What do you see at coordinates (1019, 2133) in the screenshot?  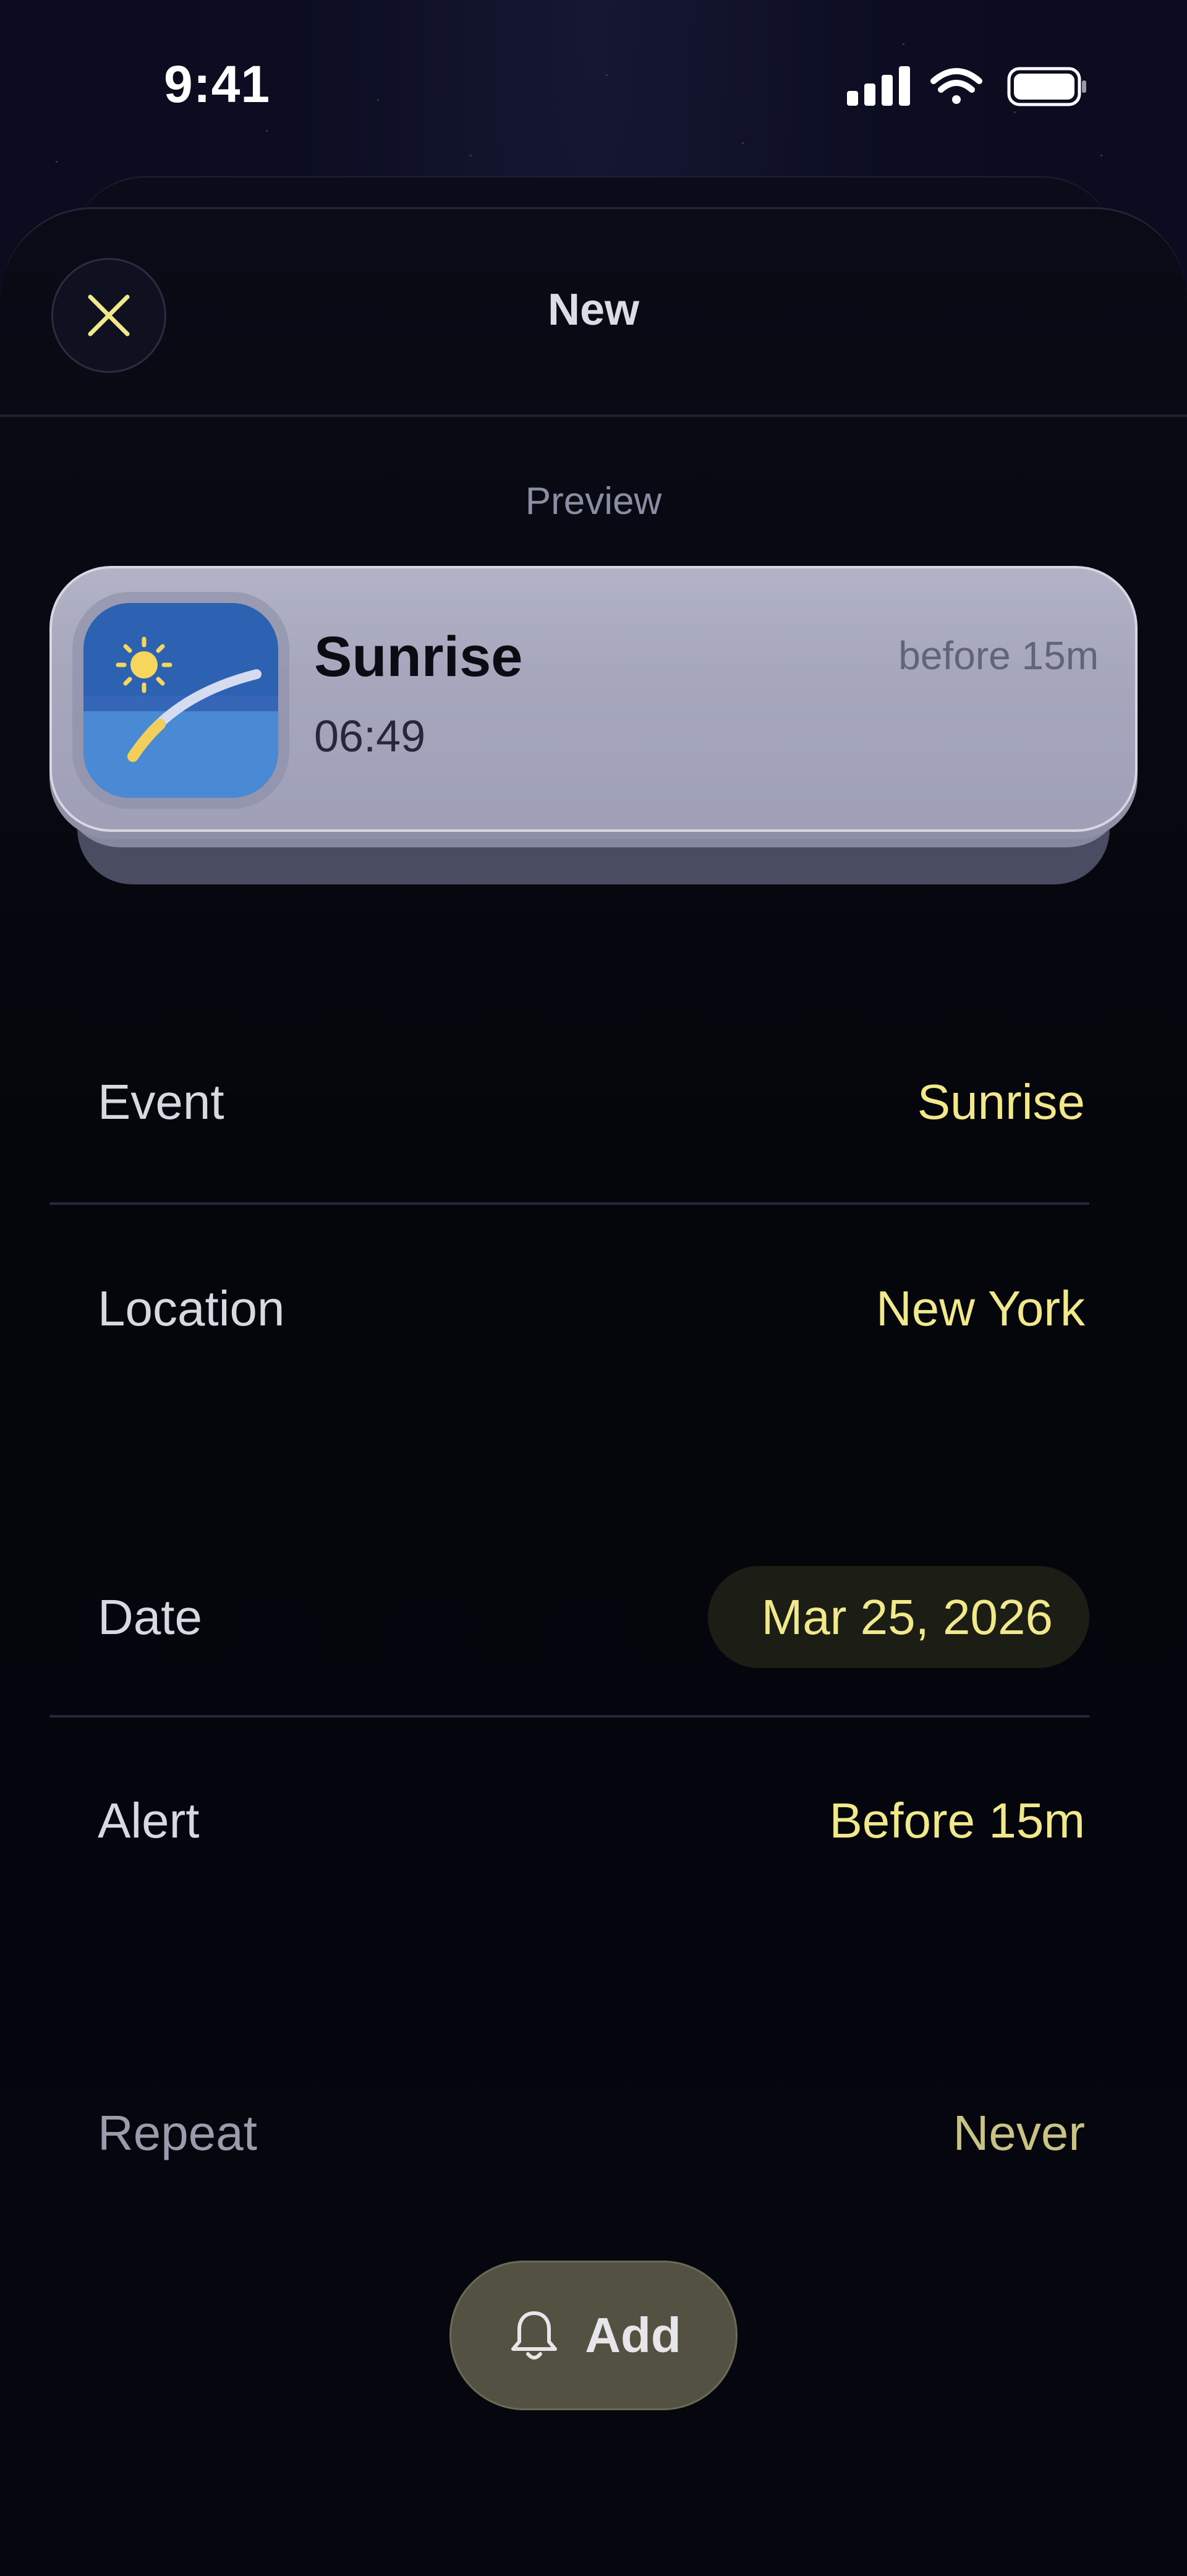 I see `repeat-value: Never` at bounding box center [1019, 2133].